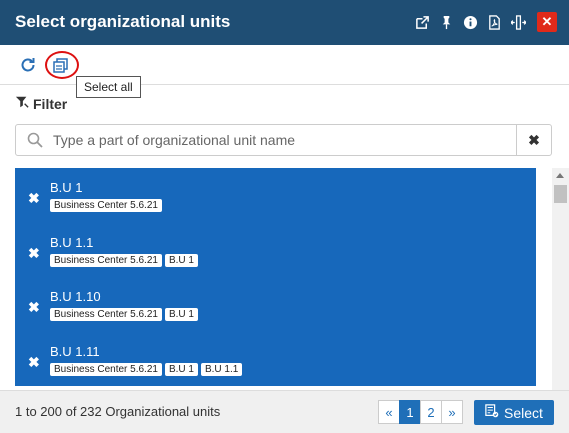 Image resolution: width=569 pixels, height=433 pixels. What do you see at coordinates (410, 412) in the screenshot?
I see `page-button-1: 1` at bounding box center [410, 412].